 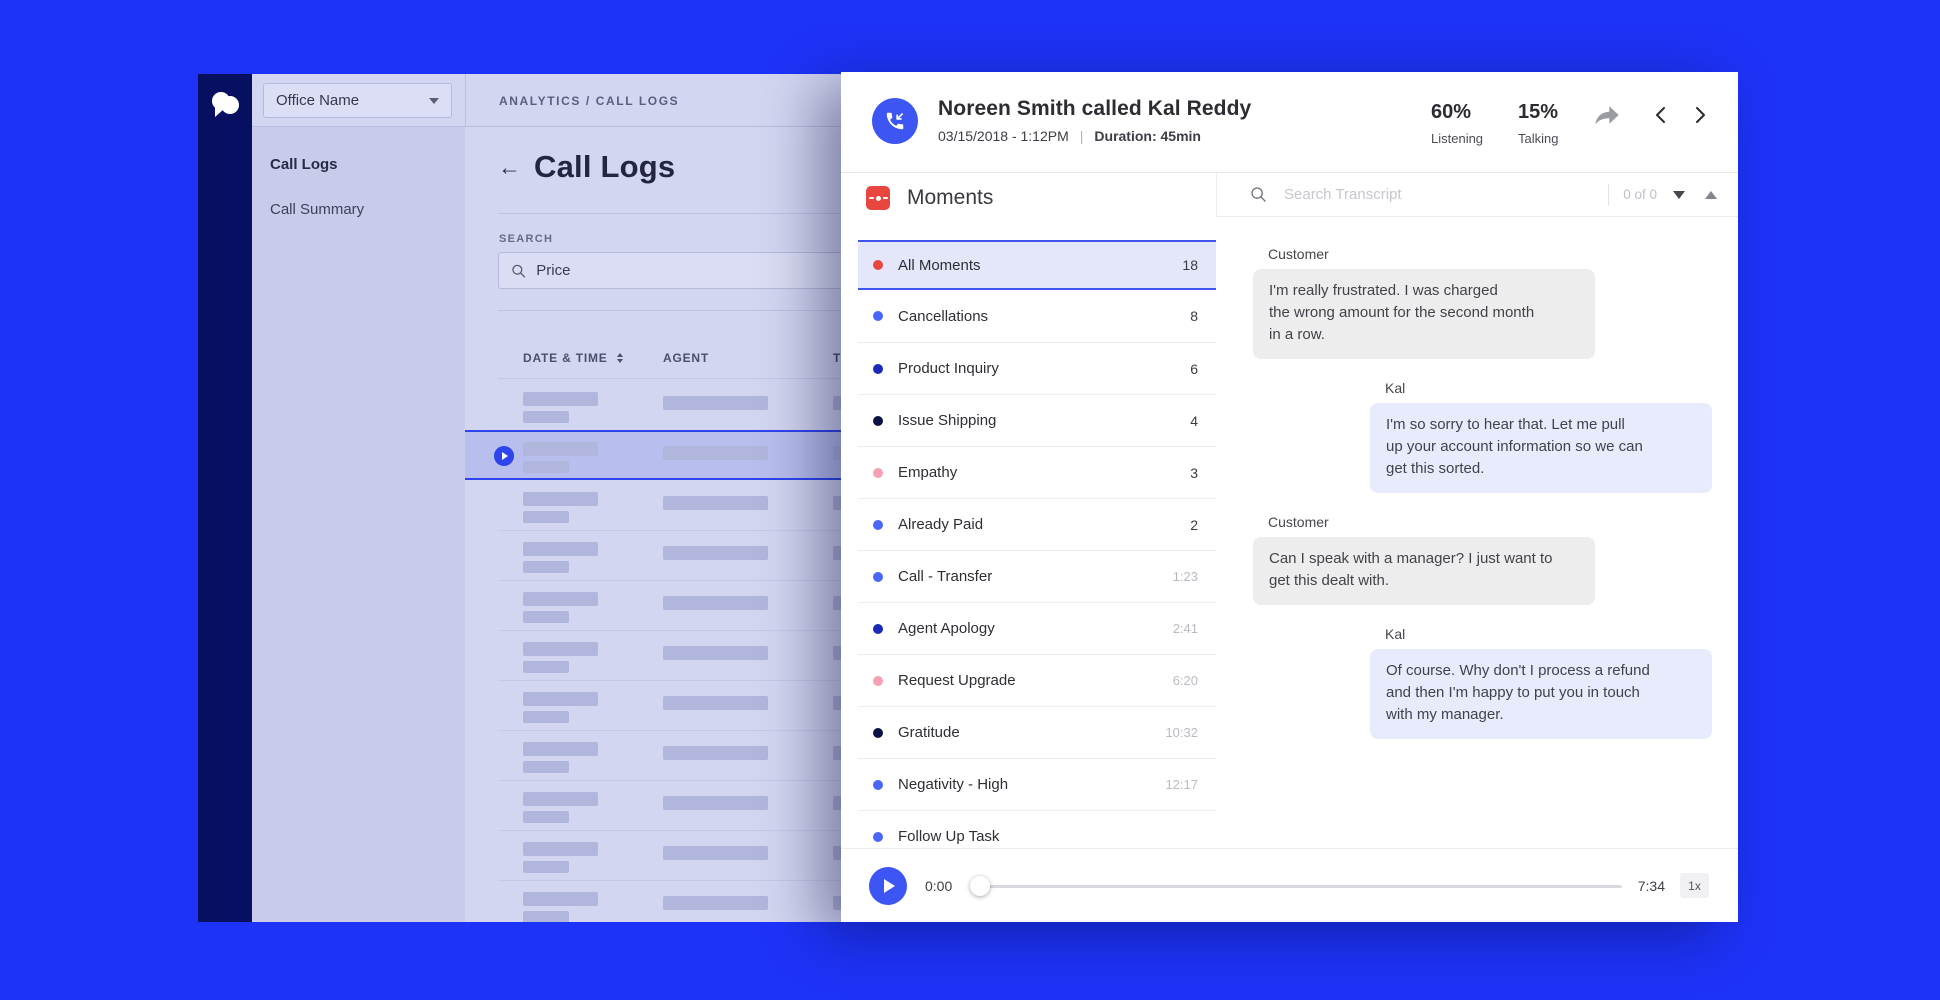 I want to click on previous-call-button, so click(x=1661, y=115).